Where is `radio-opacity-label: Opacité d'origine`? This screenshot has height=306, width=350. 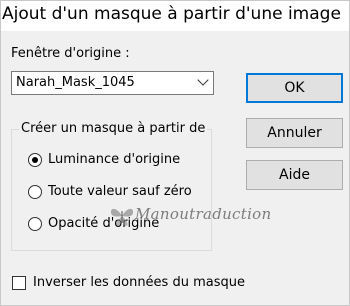 radio-opacity-label: Opacité d'origine is located at coordinates (103, 224).